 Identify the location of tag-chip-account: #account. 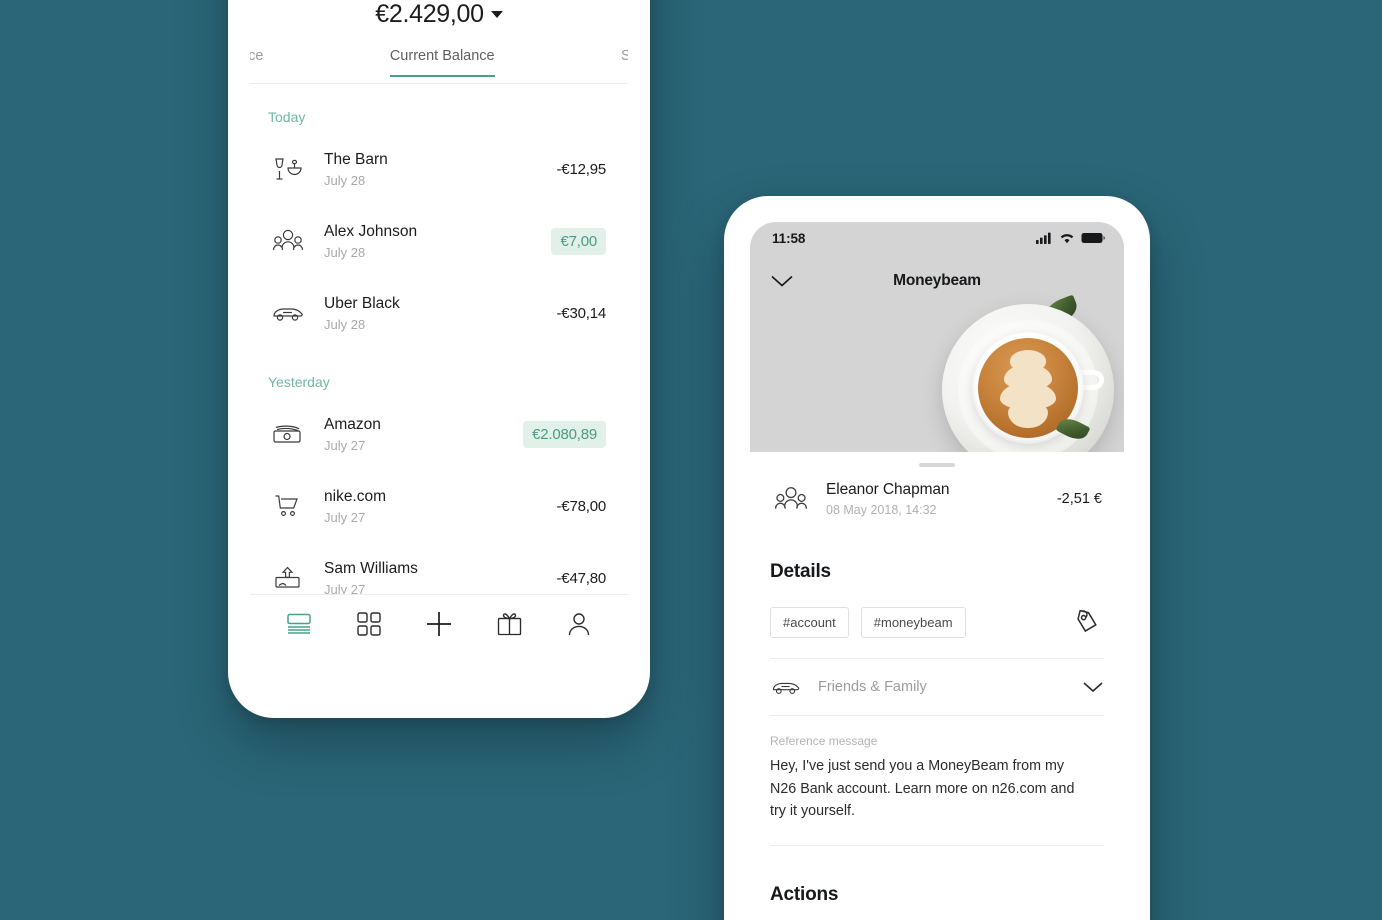
(809, 622).